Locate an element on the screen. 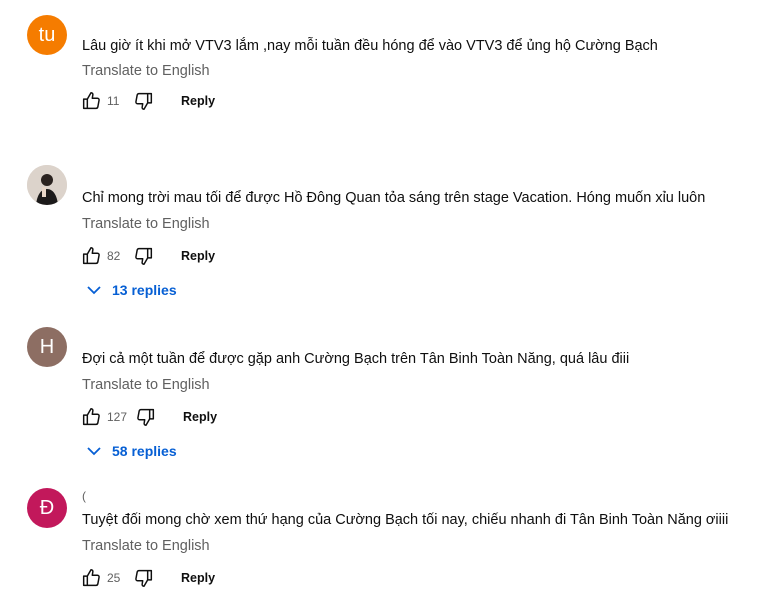 This screenshot has width=778, height=601. comment-actions: 11 Reply is located at coordinates (147, 101).